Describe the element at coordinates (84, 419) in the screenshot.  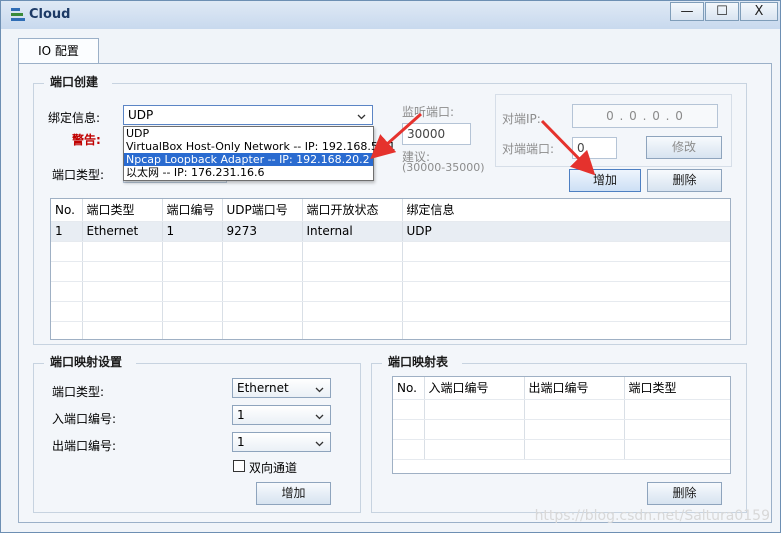
I see `in-port-label: 入端口编号:` at that location.